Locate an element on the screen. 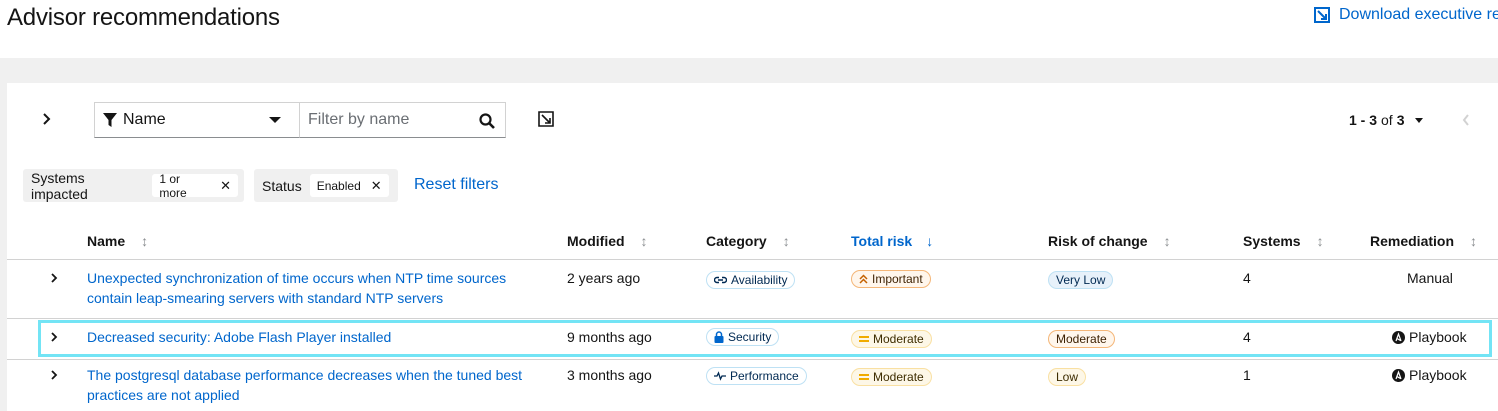 The image size is (1498, 411). category-label: Performance is located at coordinates (756, 376).